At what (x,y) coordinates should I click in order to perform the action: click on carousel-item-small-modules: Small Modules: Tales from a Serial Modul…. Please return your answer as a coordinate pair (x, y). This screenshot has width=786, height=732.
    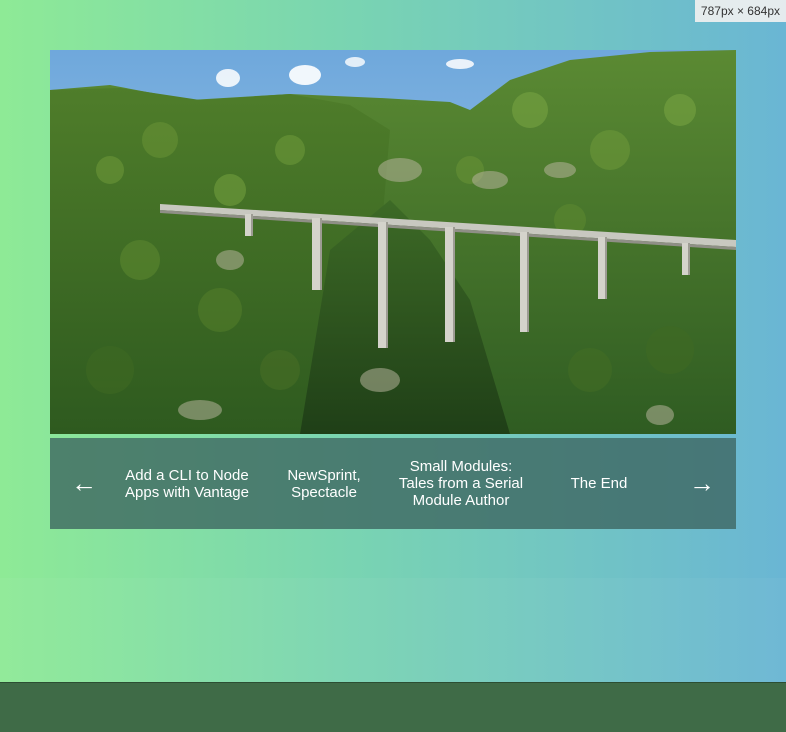
    Looking at the image, I should click on (461, 483).